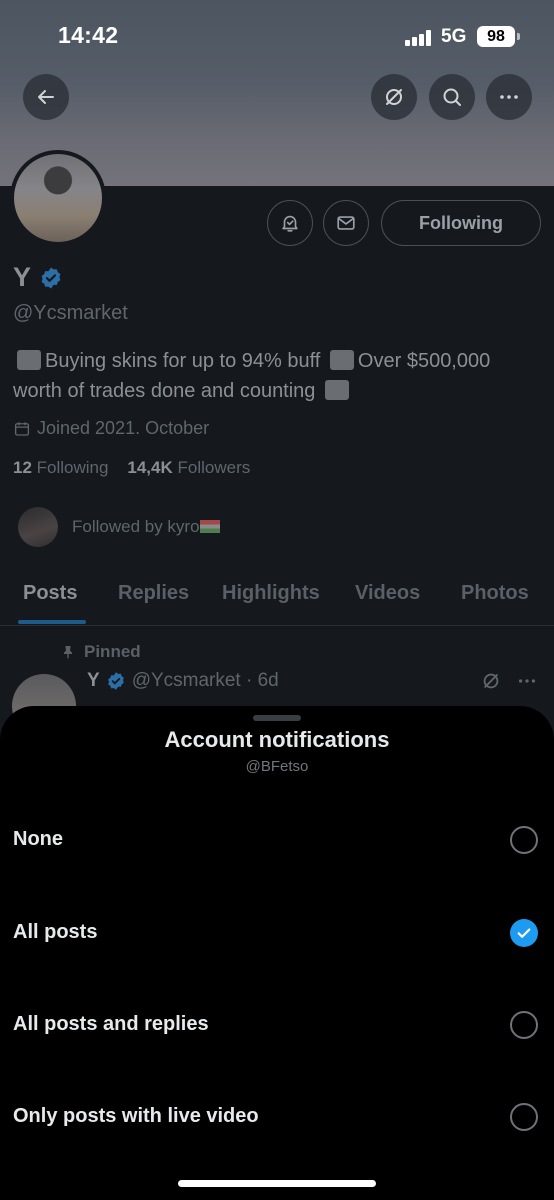  I want to click on signal-icon, so click(419, 38).